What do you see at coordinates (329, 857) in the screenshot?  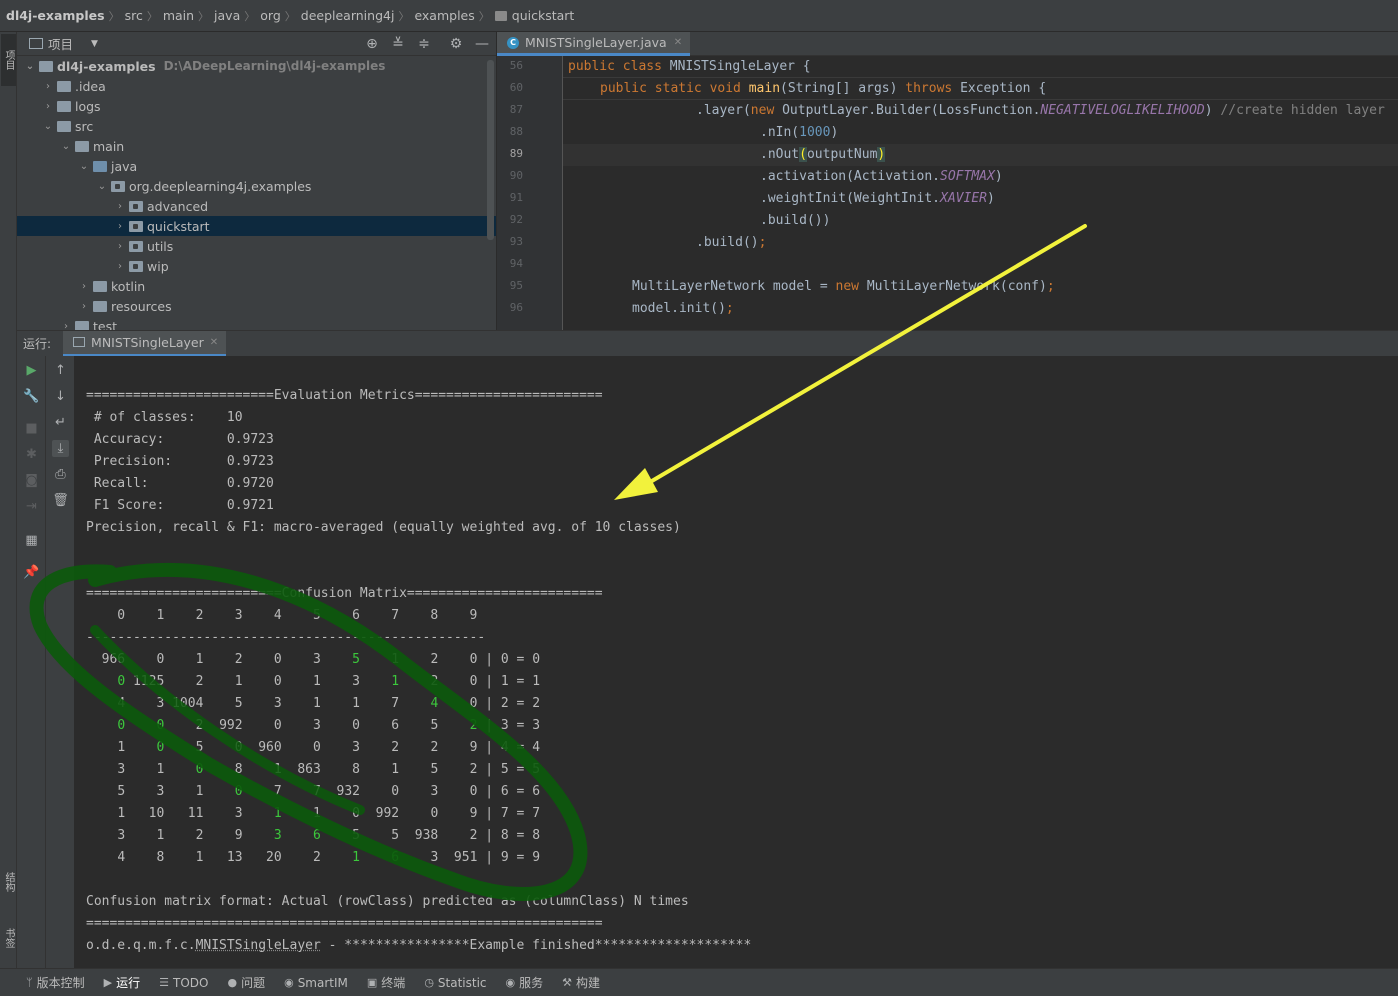 I see `confusion-matrix-row: 4 8 1 13 20 2 1 6 3 951 | 9 = 9` at bounding box center [329, 857].